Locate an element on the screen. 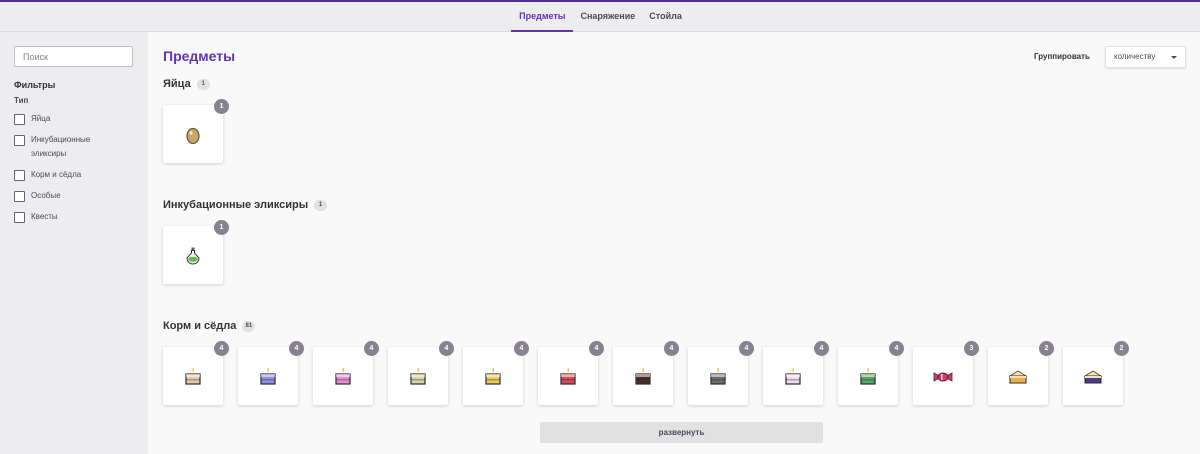 The height and width of the screenshot is (454, 1200). inventory-item: 3 is located at coordinates (946, 373).